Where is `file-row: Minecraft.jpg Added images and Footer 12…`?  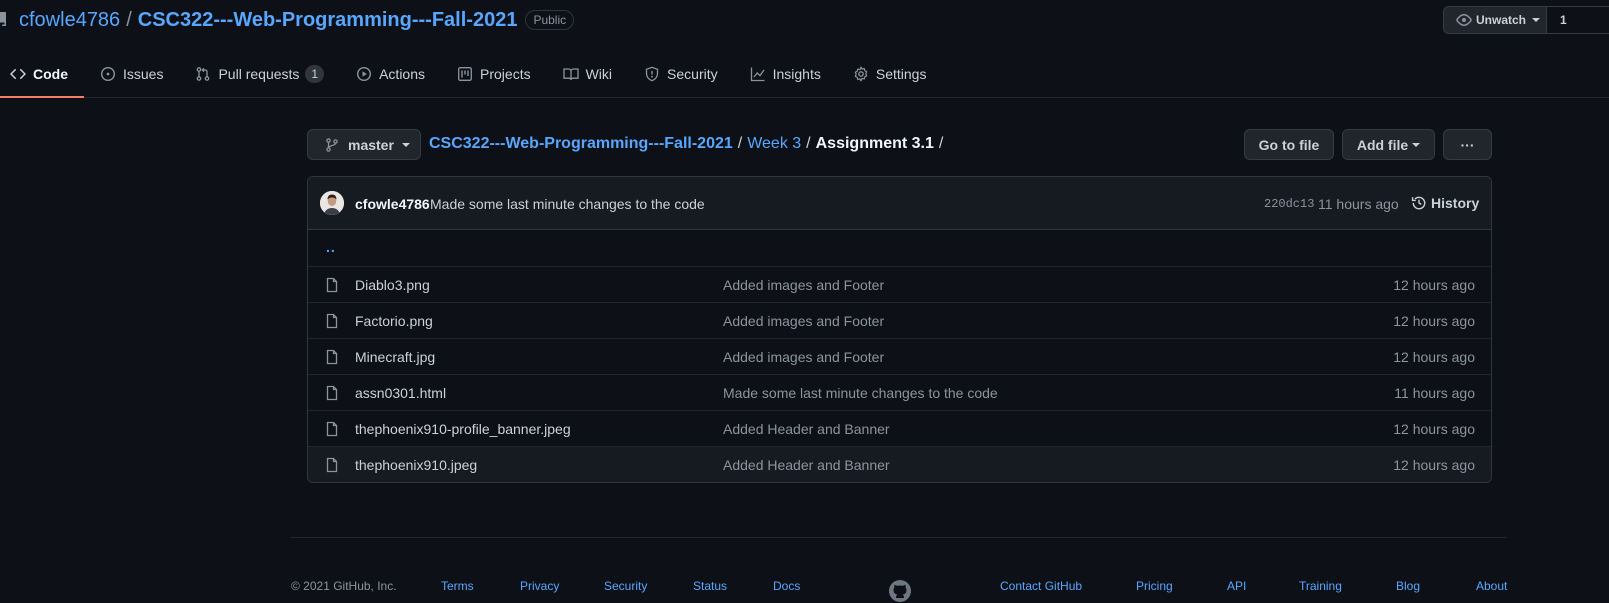
file-row: Minecraft.jpg Added images and Footer 12… is located at coordinates (899, 356).